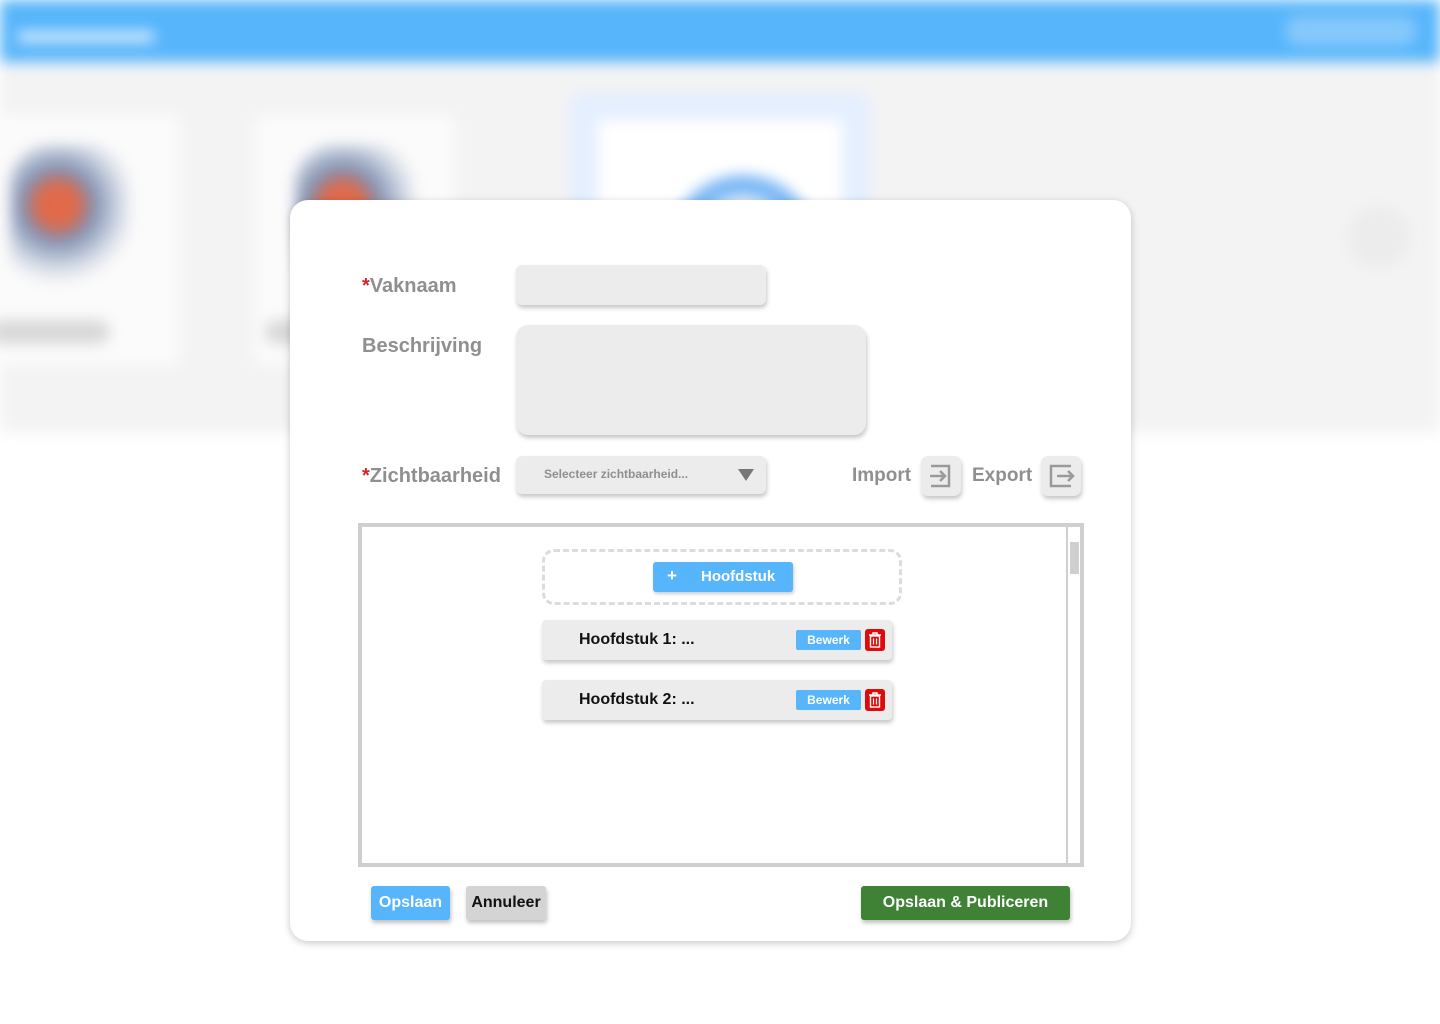  Describe the element at coordinates (422, 346) in the screenshot. I see `description-label: Beschrijving` at that location.